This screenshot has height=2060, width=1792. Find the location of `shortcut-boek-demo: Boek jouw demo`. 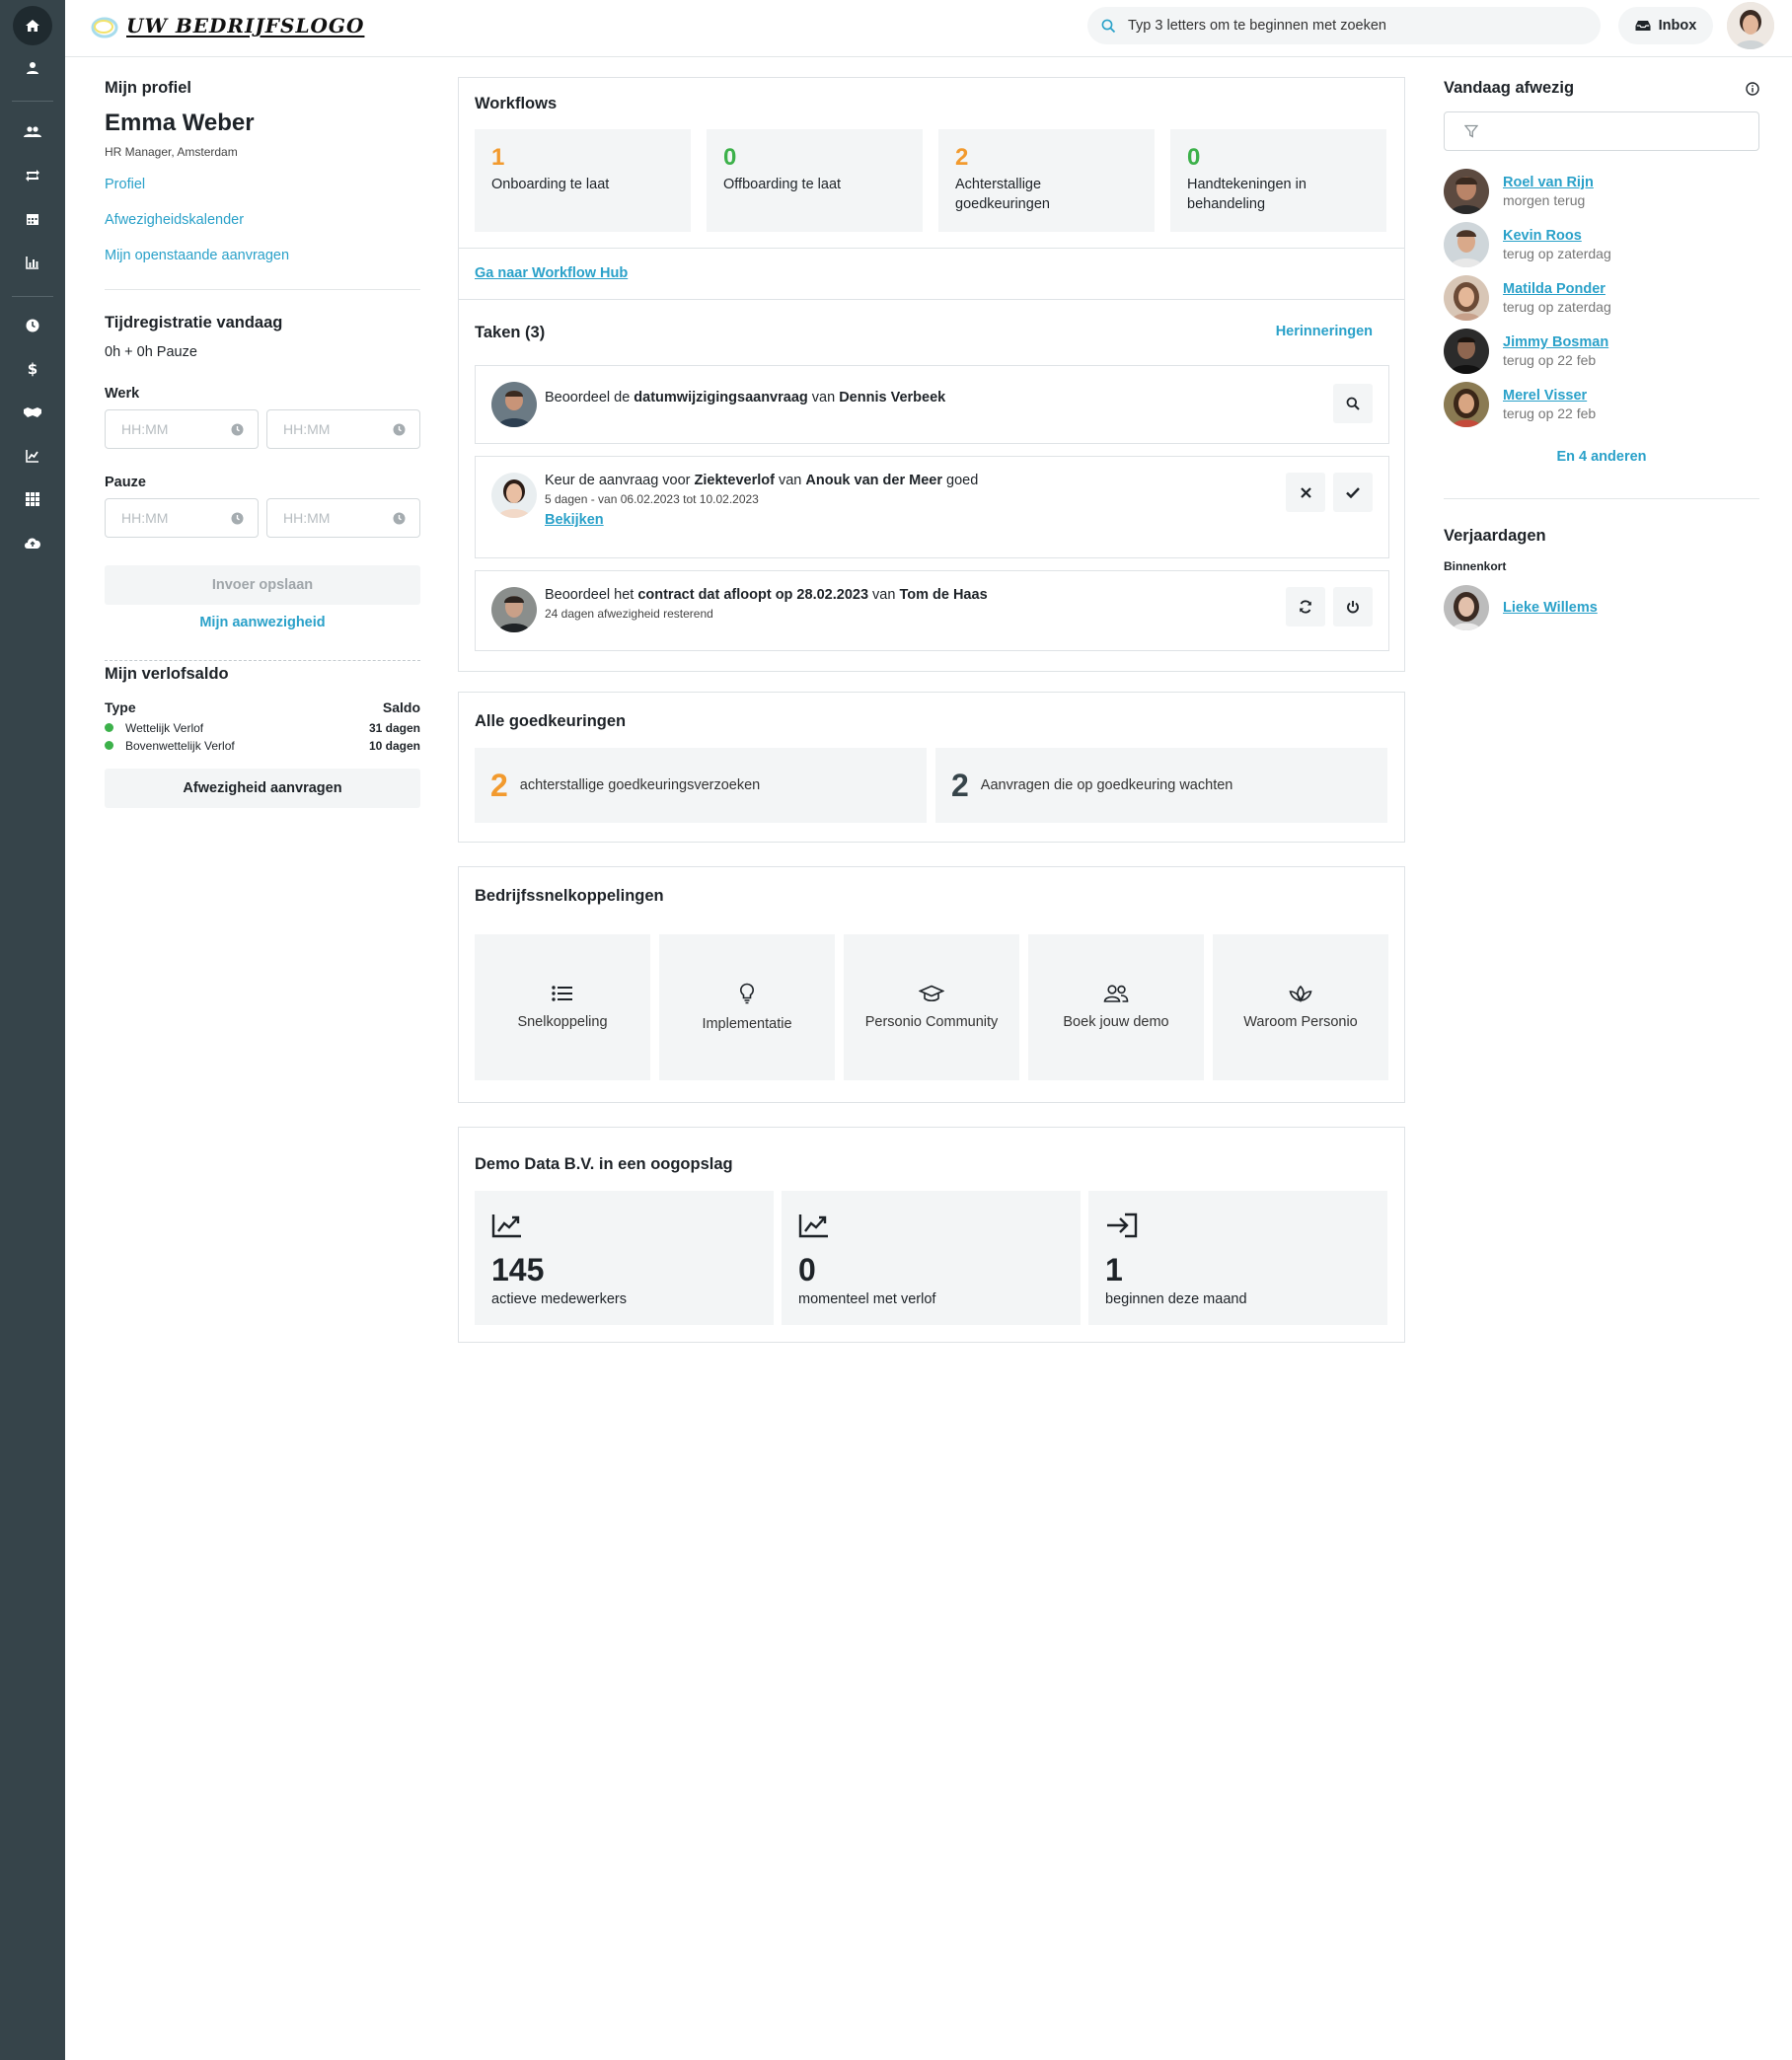

shortcut-boek-demo: Boek jouw demo is located at coordinates (1116, 1007).